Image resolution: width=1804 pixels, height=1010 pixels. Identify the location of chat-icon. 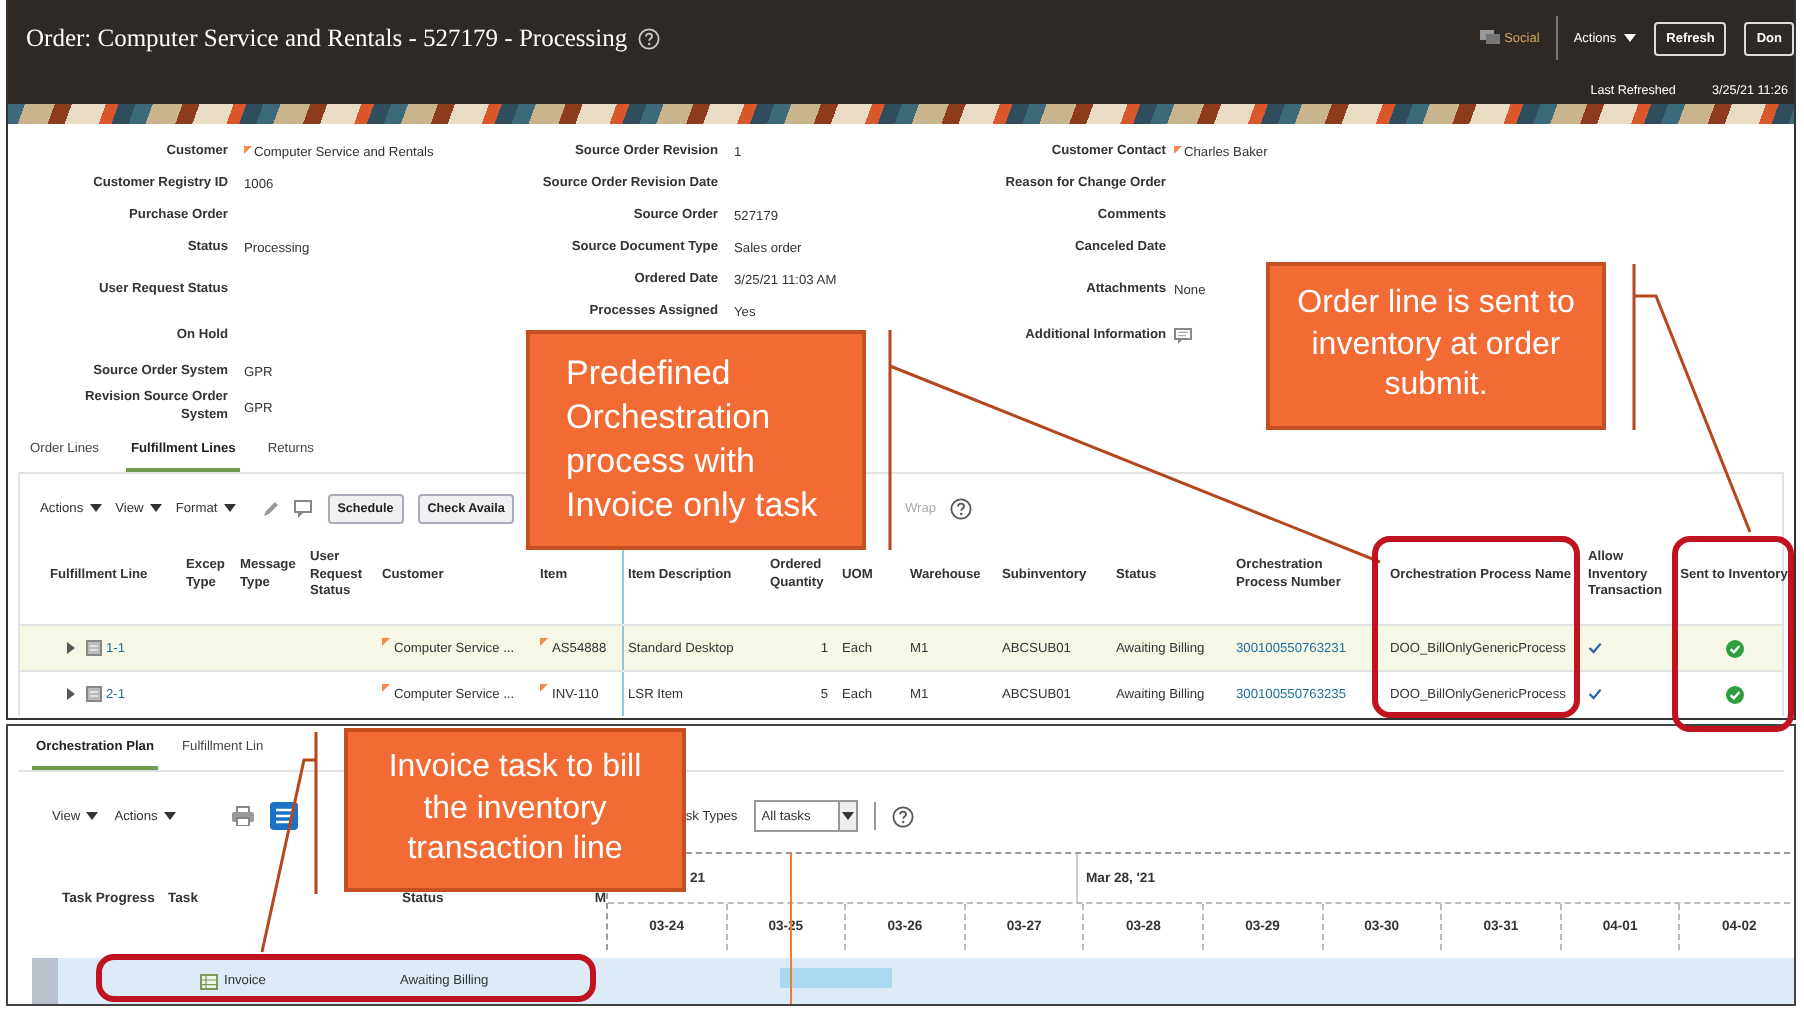
(1490, 38).